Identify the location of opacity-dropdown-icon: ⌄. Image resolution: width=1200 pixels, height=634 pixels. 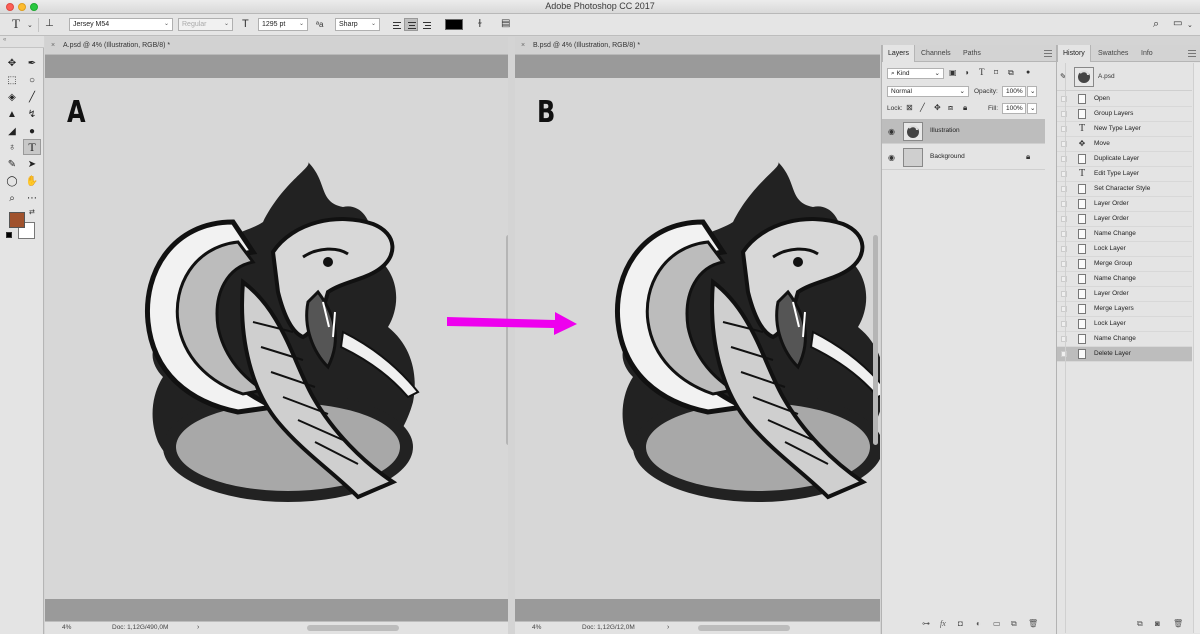
(1032, 91).